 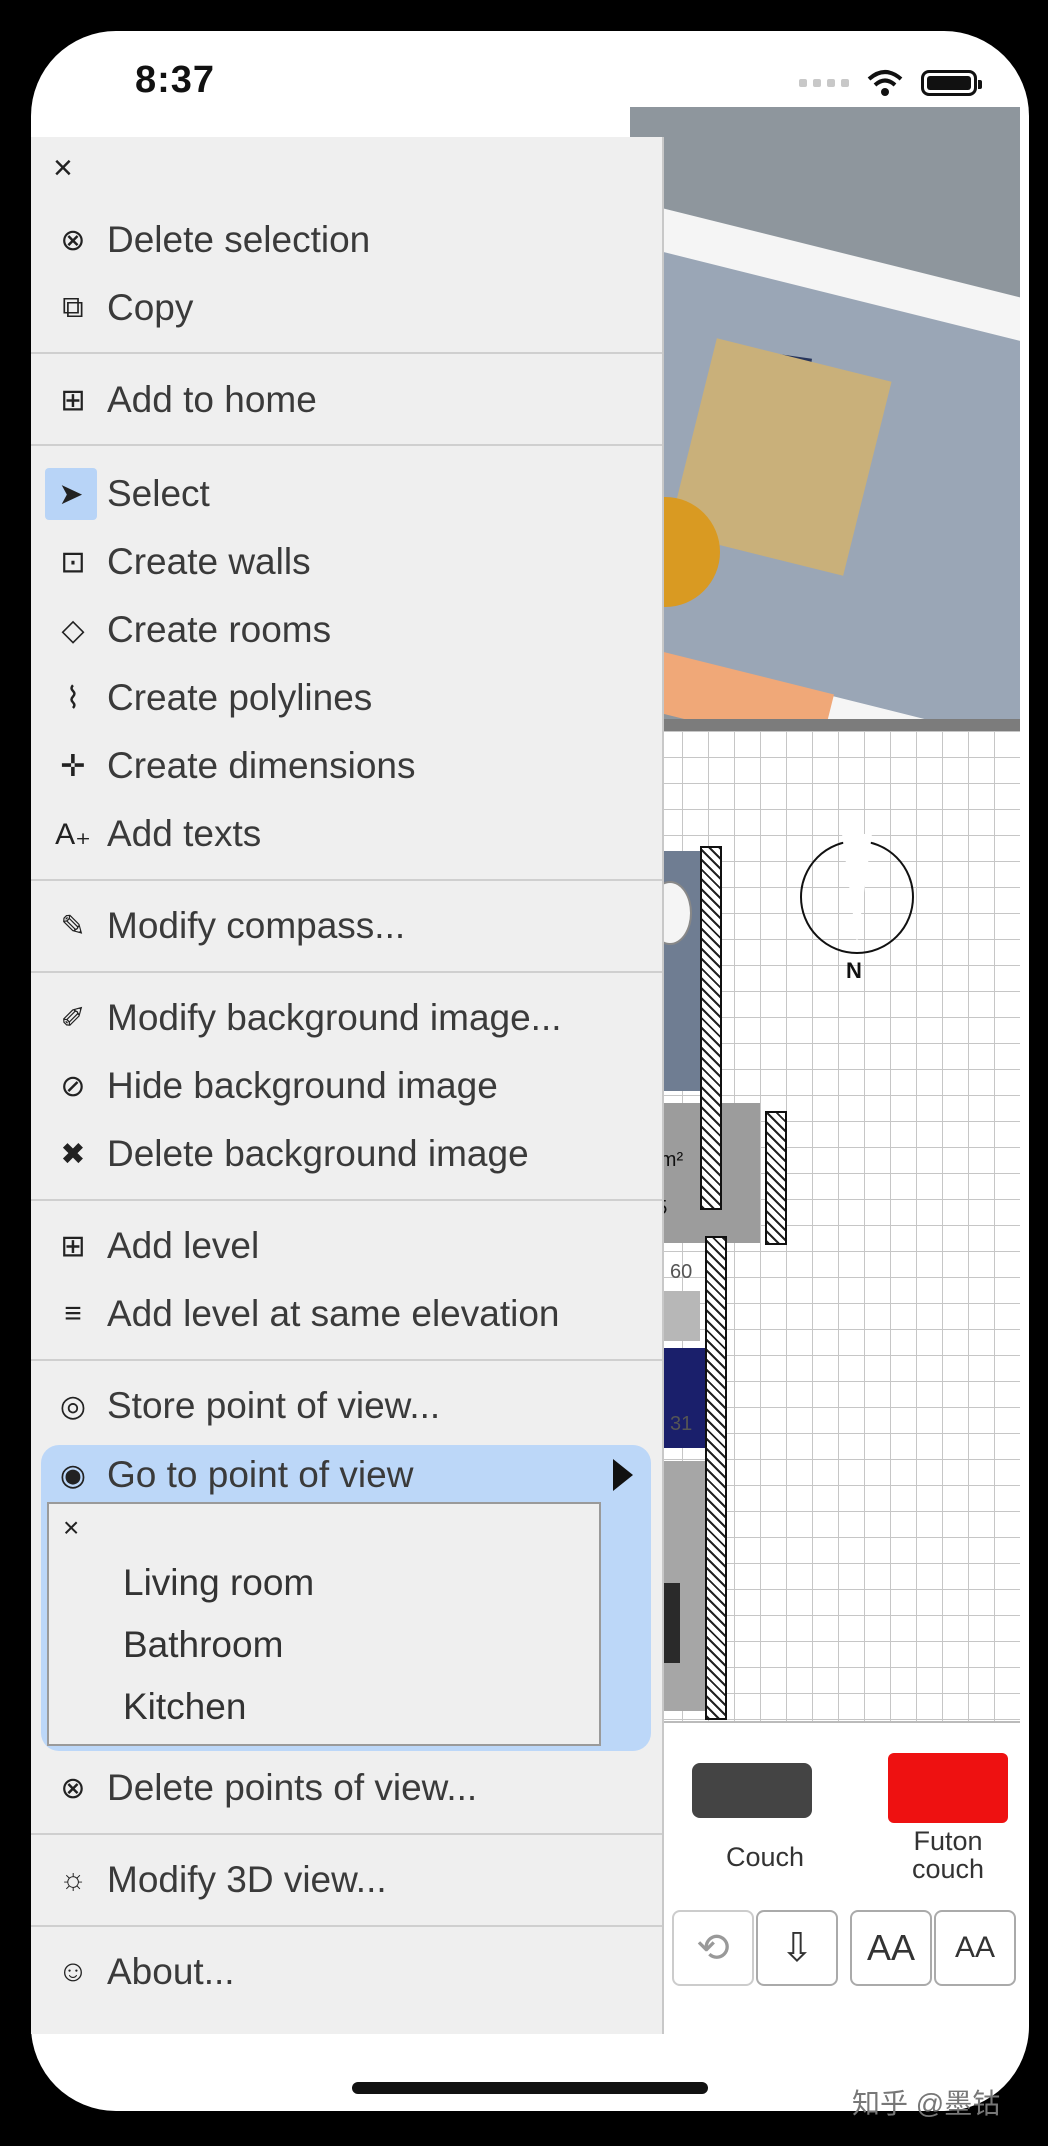 I want to click on delete-selection-icon: ⊗, so click(x=73, y=240).